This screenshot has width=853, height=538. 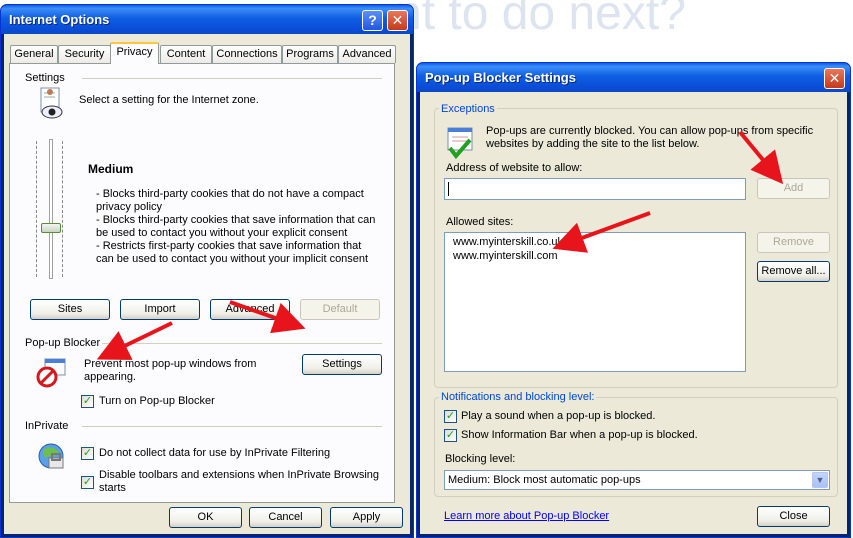 What do you see at coordinates (761, 157) in the screenshot?
I see `arrow-to-add-button` at bounding box center [761, 157].